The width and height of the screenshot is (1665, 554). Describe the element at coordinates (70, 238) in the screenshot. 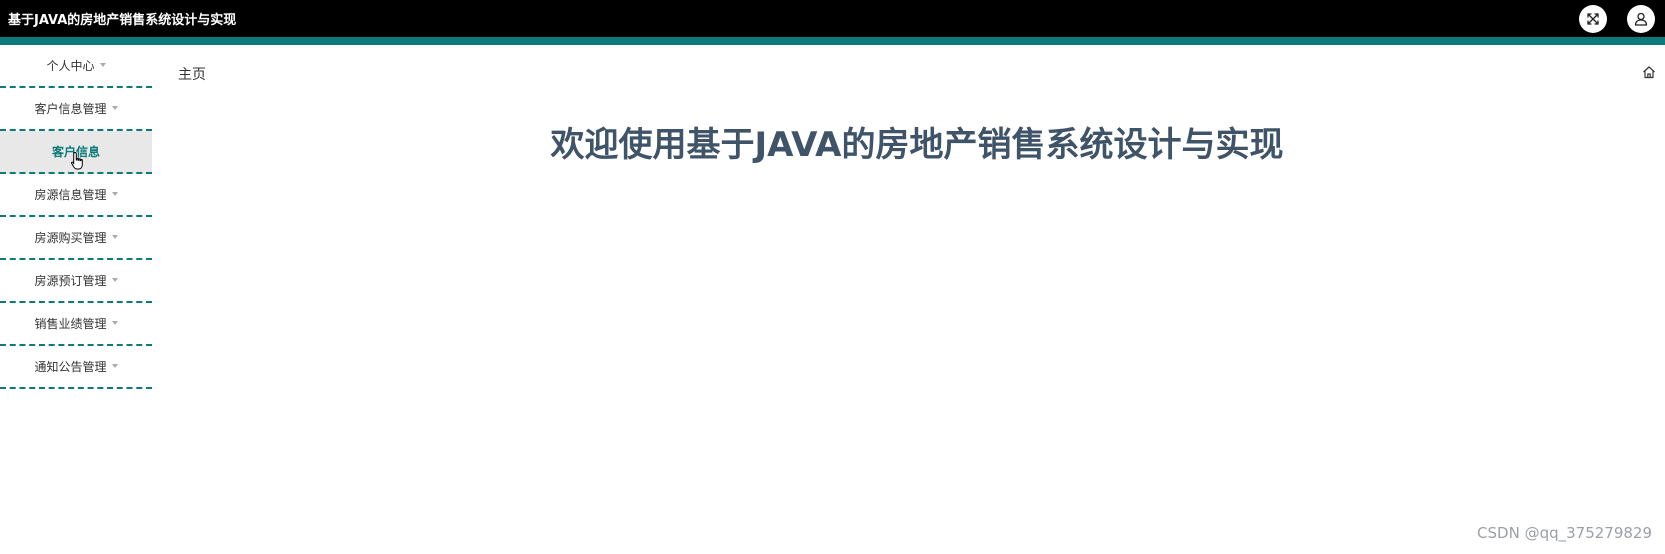

I see `sidebar-item-label: 房源购买管理` at that location.